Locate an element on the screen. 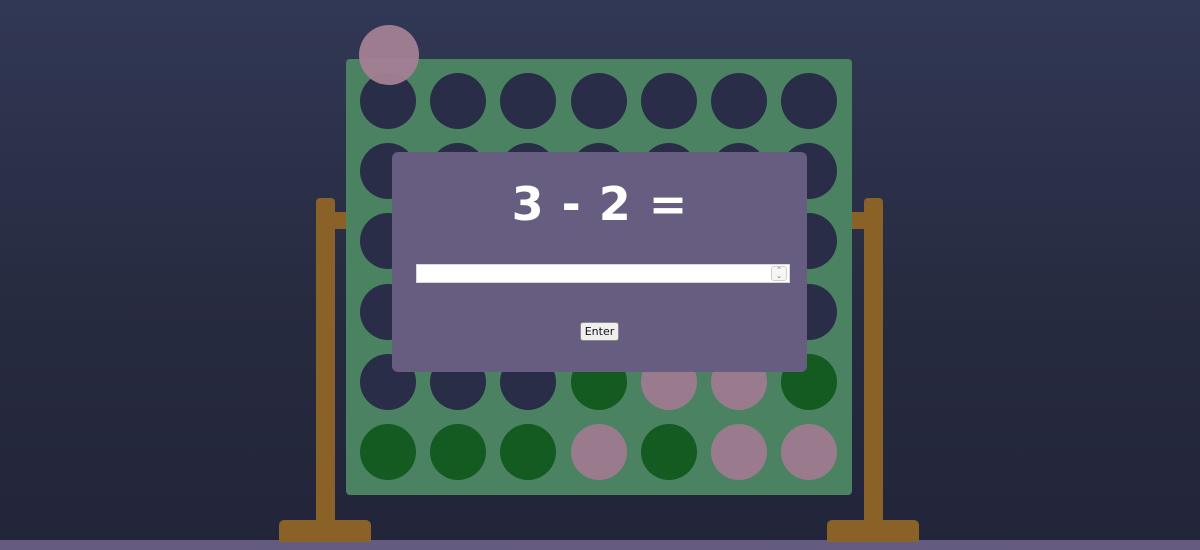  stand-foot-right is located at coordinates (873, 531).